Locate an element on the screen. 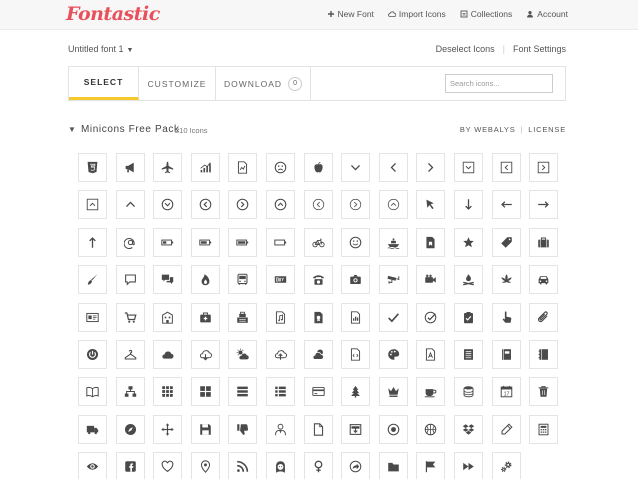  import-icons-link: Import Icons is located at coordinates (417, 14).